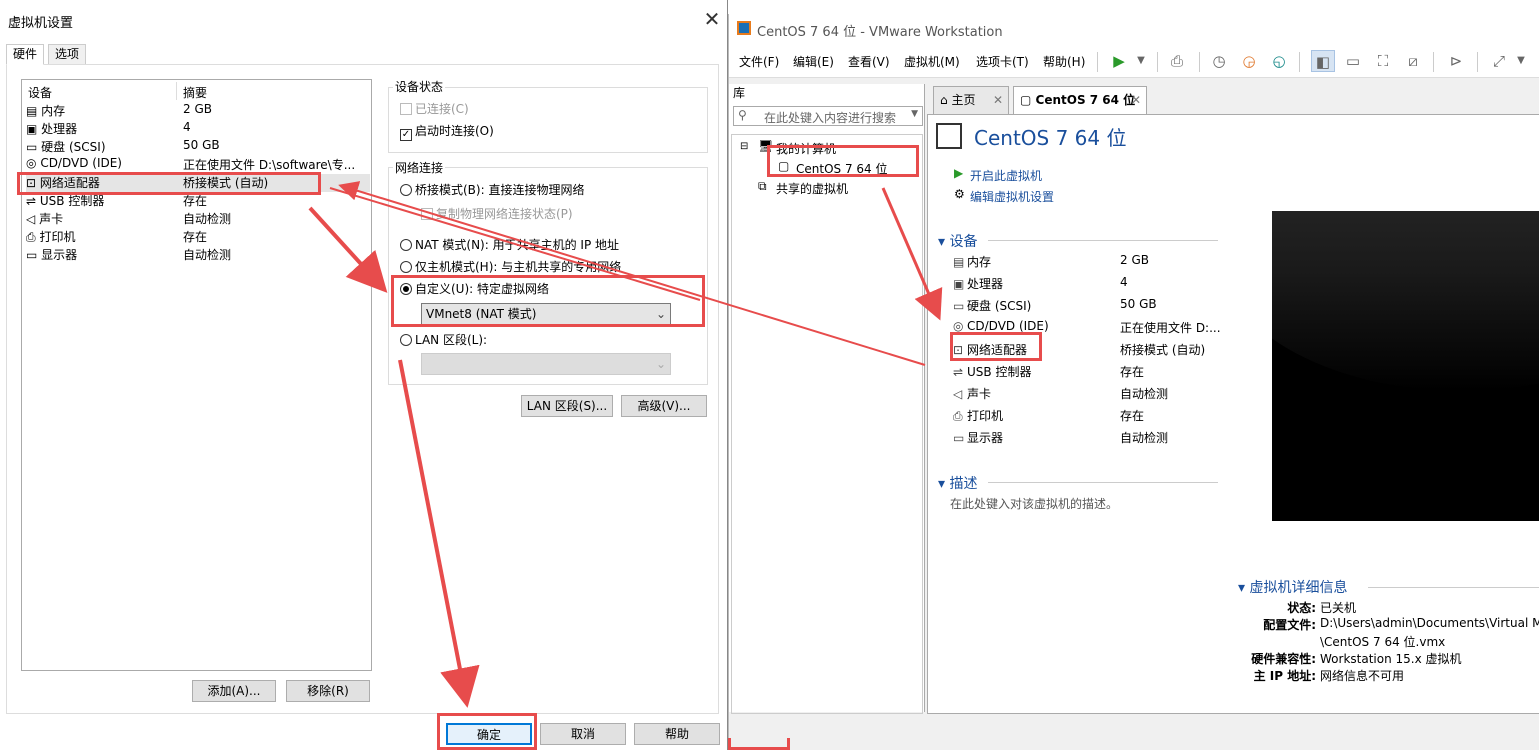 The height and width of the screenshot is (750, 1539). What do you see at coordinates (1405, 366) in the screenshot?
I see `vm-preview-screen` at bounding box center [1405, 366].